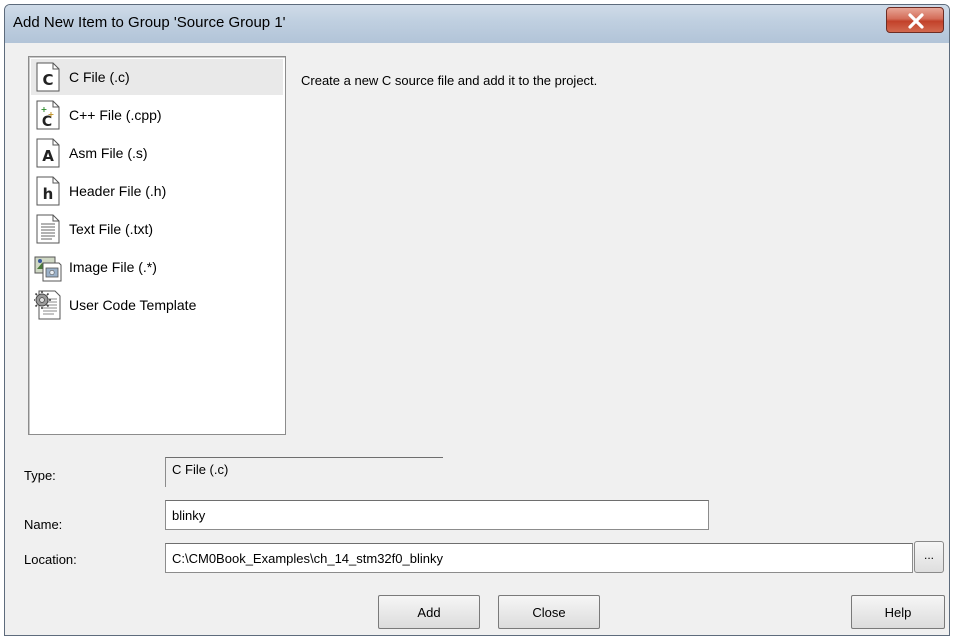 Image resolution: width=953 pixels, height=638 pixels. I want to click on template-file-icon, so click(47, 305).